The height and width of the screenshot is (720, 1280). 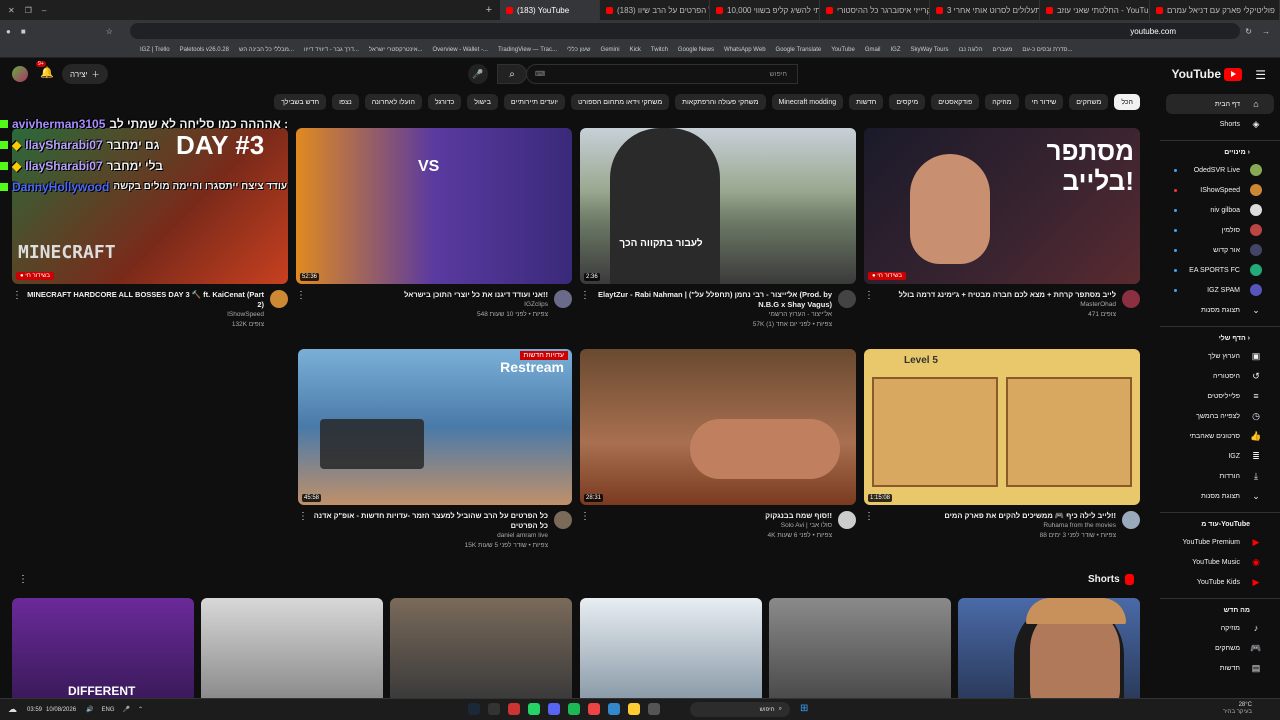 I want to click on voice-search-mic-icon: 🎤, so click(x=478, y=74).